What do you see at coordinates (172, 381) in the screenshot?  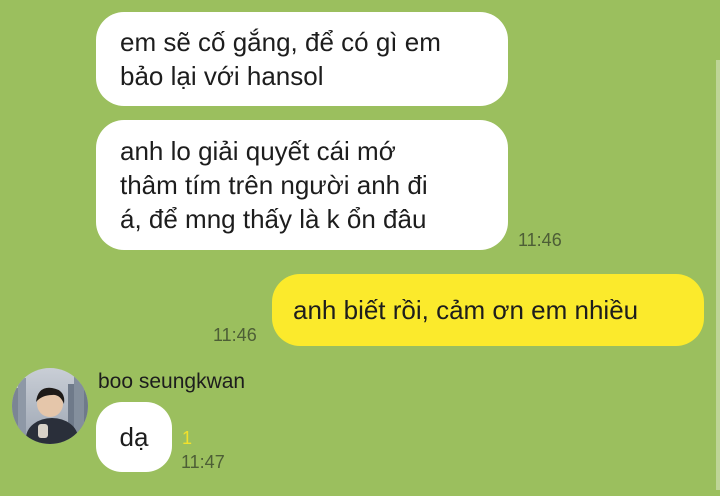 I see `sender-name: boo seungkwan` at bounding box center [172, 381].